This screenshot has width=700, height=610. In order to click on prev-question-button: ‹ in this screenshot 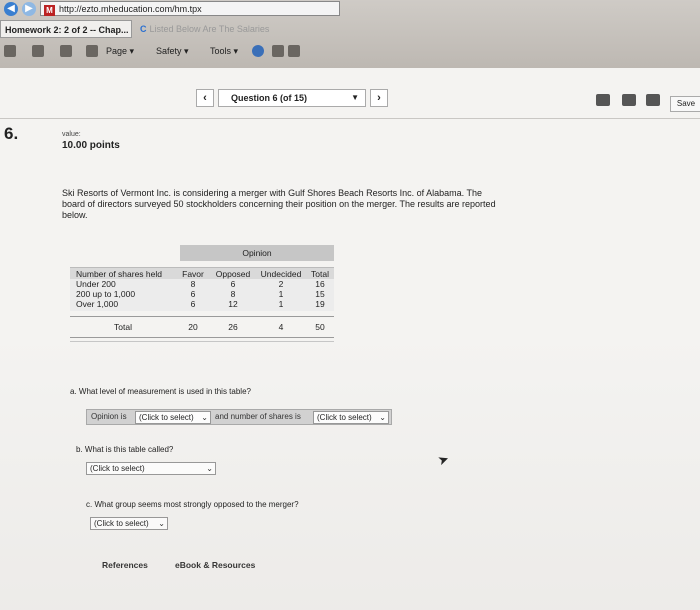, I will do `click(205, 98)`.